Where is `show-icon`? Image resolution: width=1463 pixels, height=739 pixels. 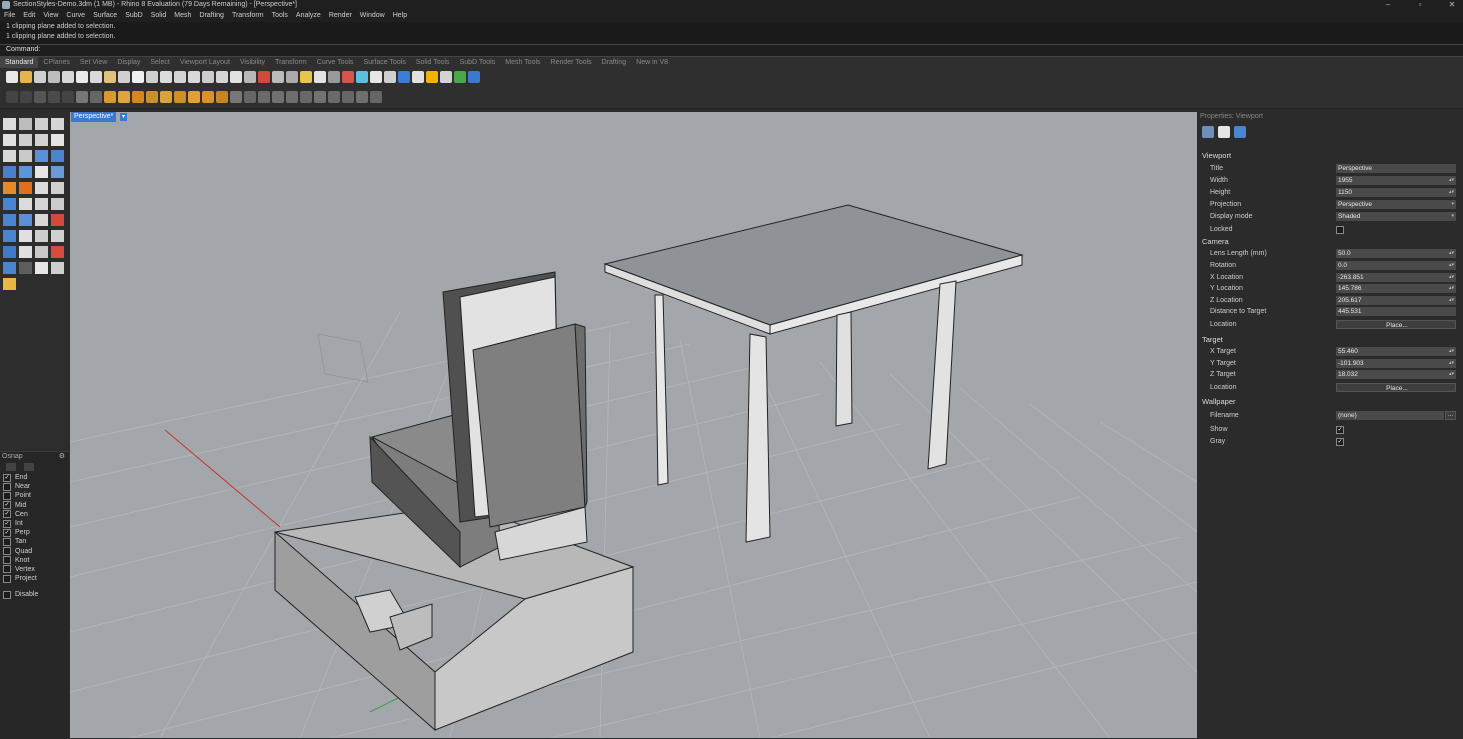 show-icon is located at coordinates (278, 77).